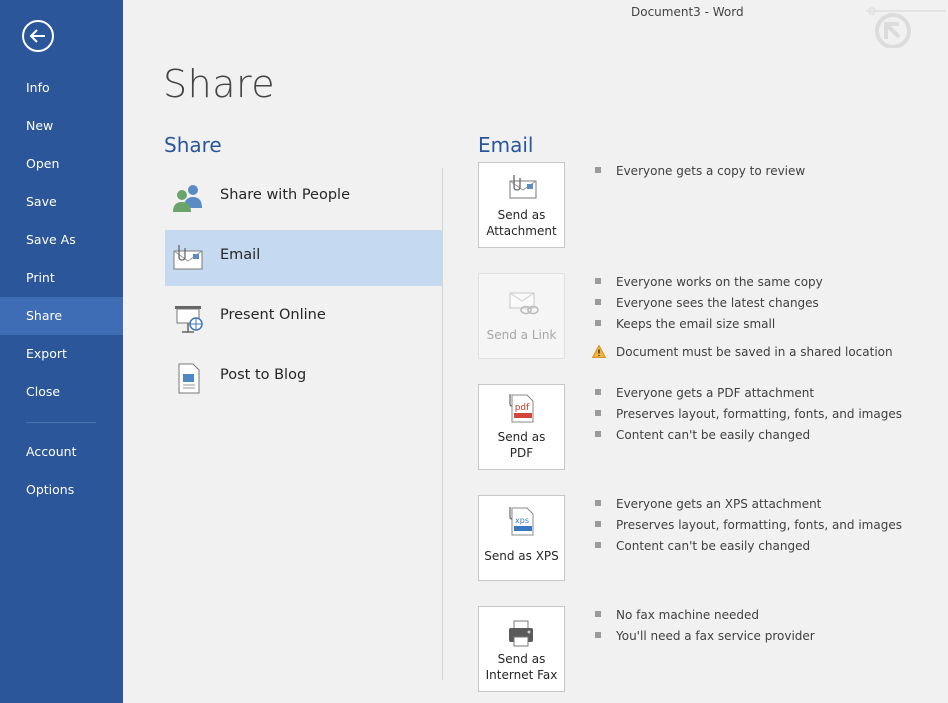 The image size is (948, 703). What do you see at coordinates (189, 319) in the screenshot?
I see `present-online-icon` at bounding box center [189, 319].